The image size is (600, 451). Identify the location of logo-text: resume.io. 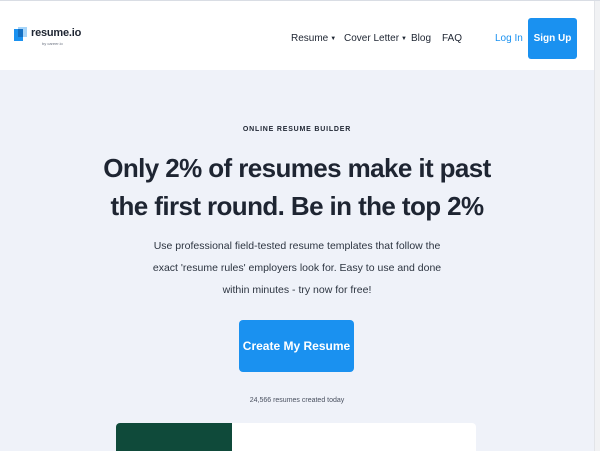
(56, 33).